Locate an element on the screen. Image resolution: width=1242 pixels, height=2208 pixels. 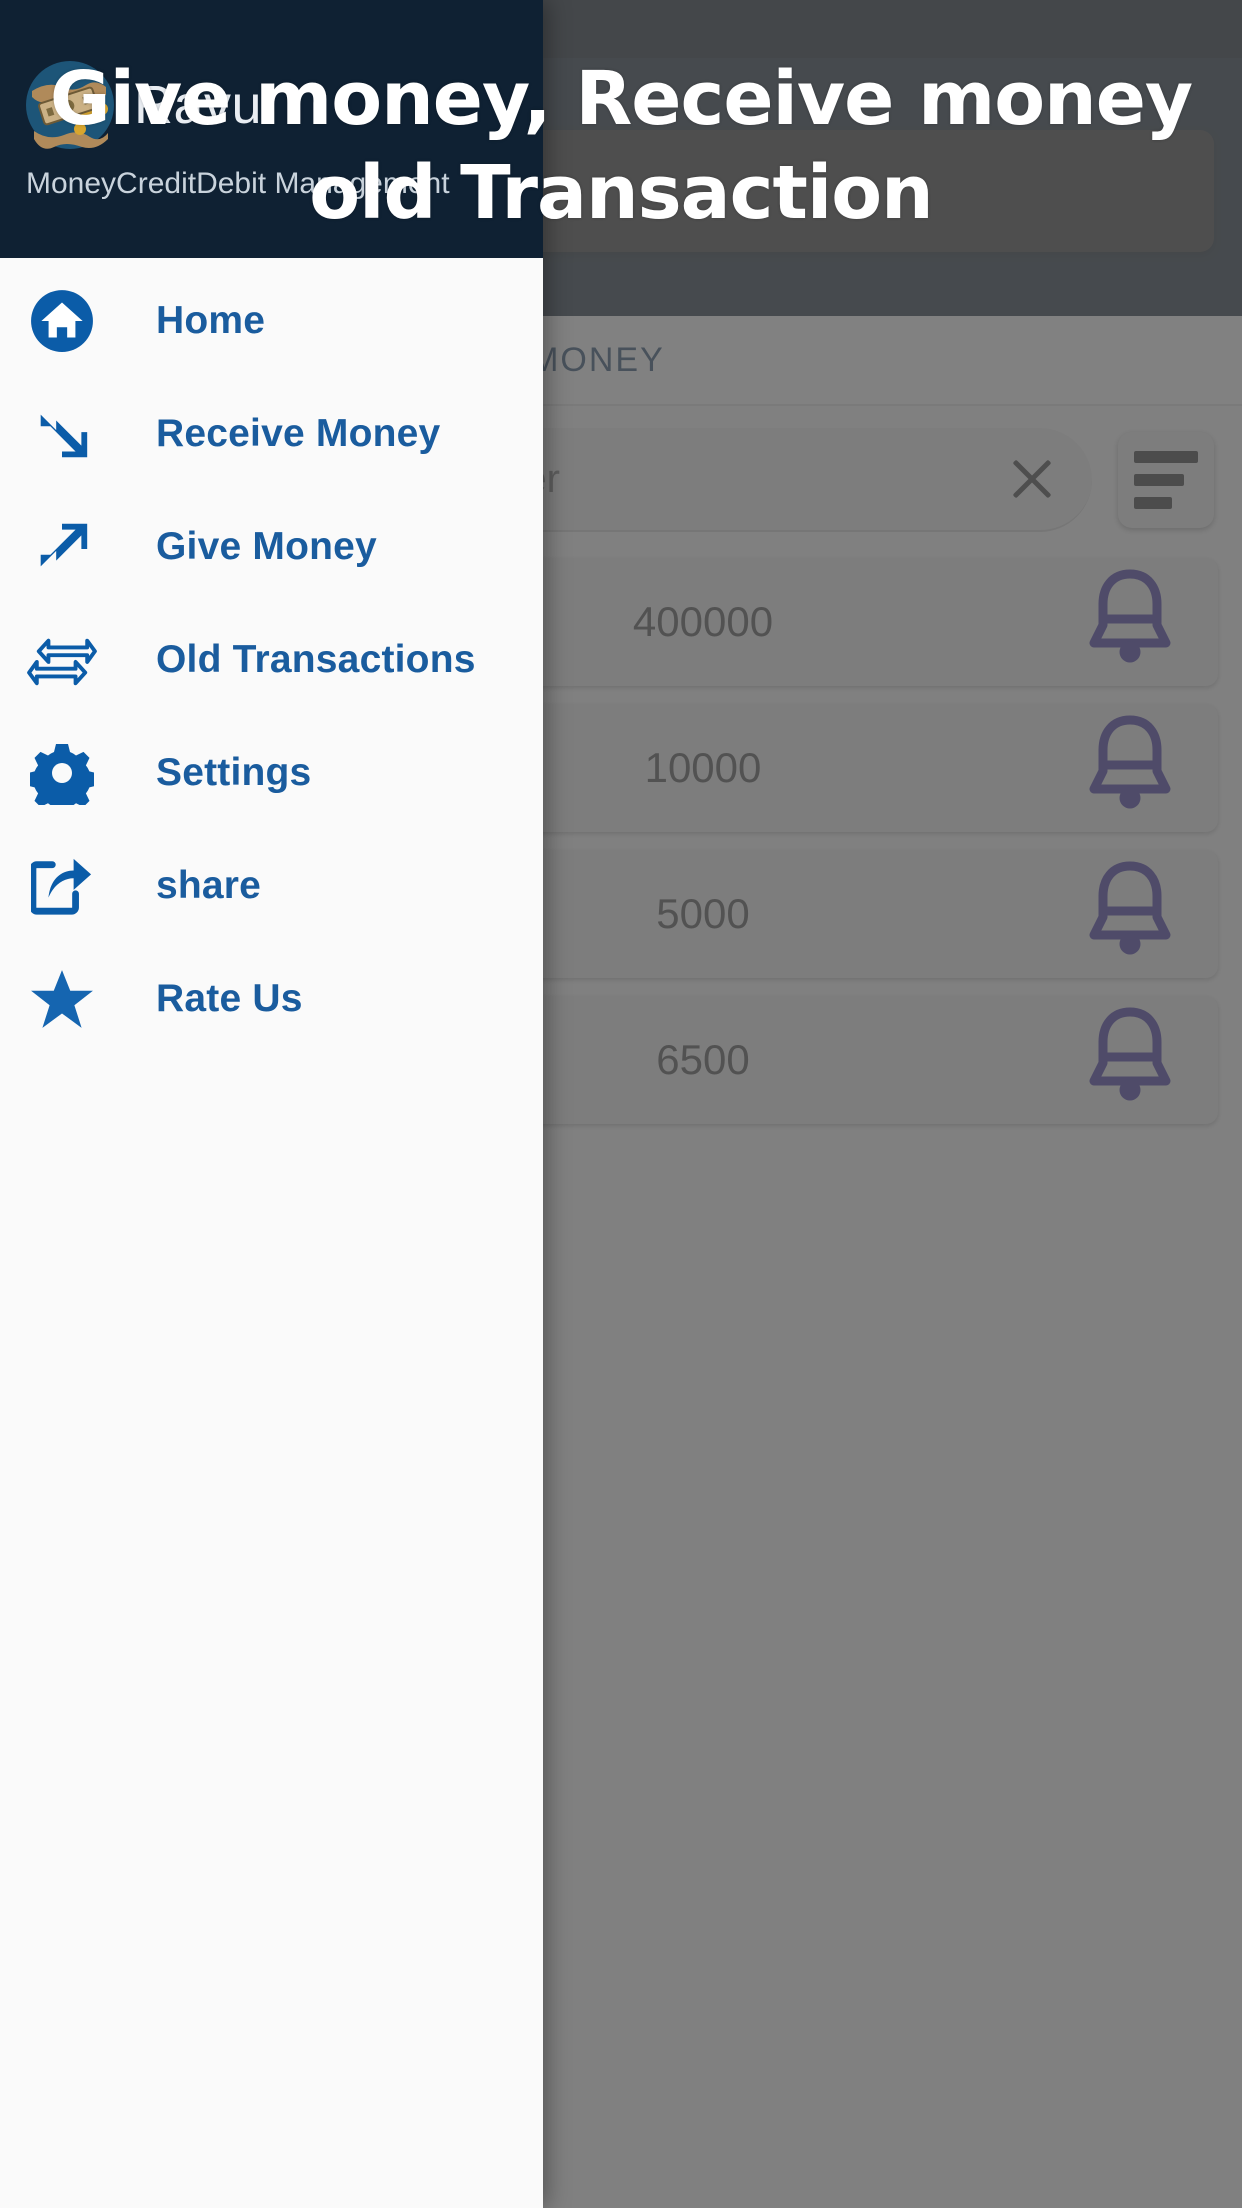
sidebar-item-label: Home is located at coordinates (211, 320).